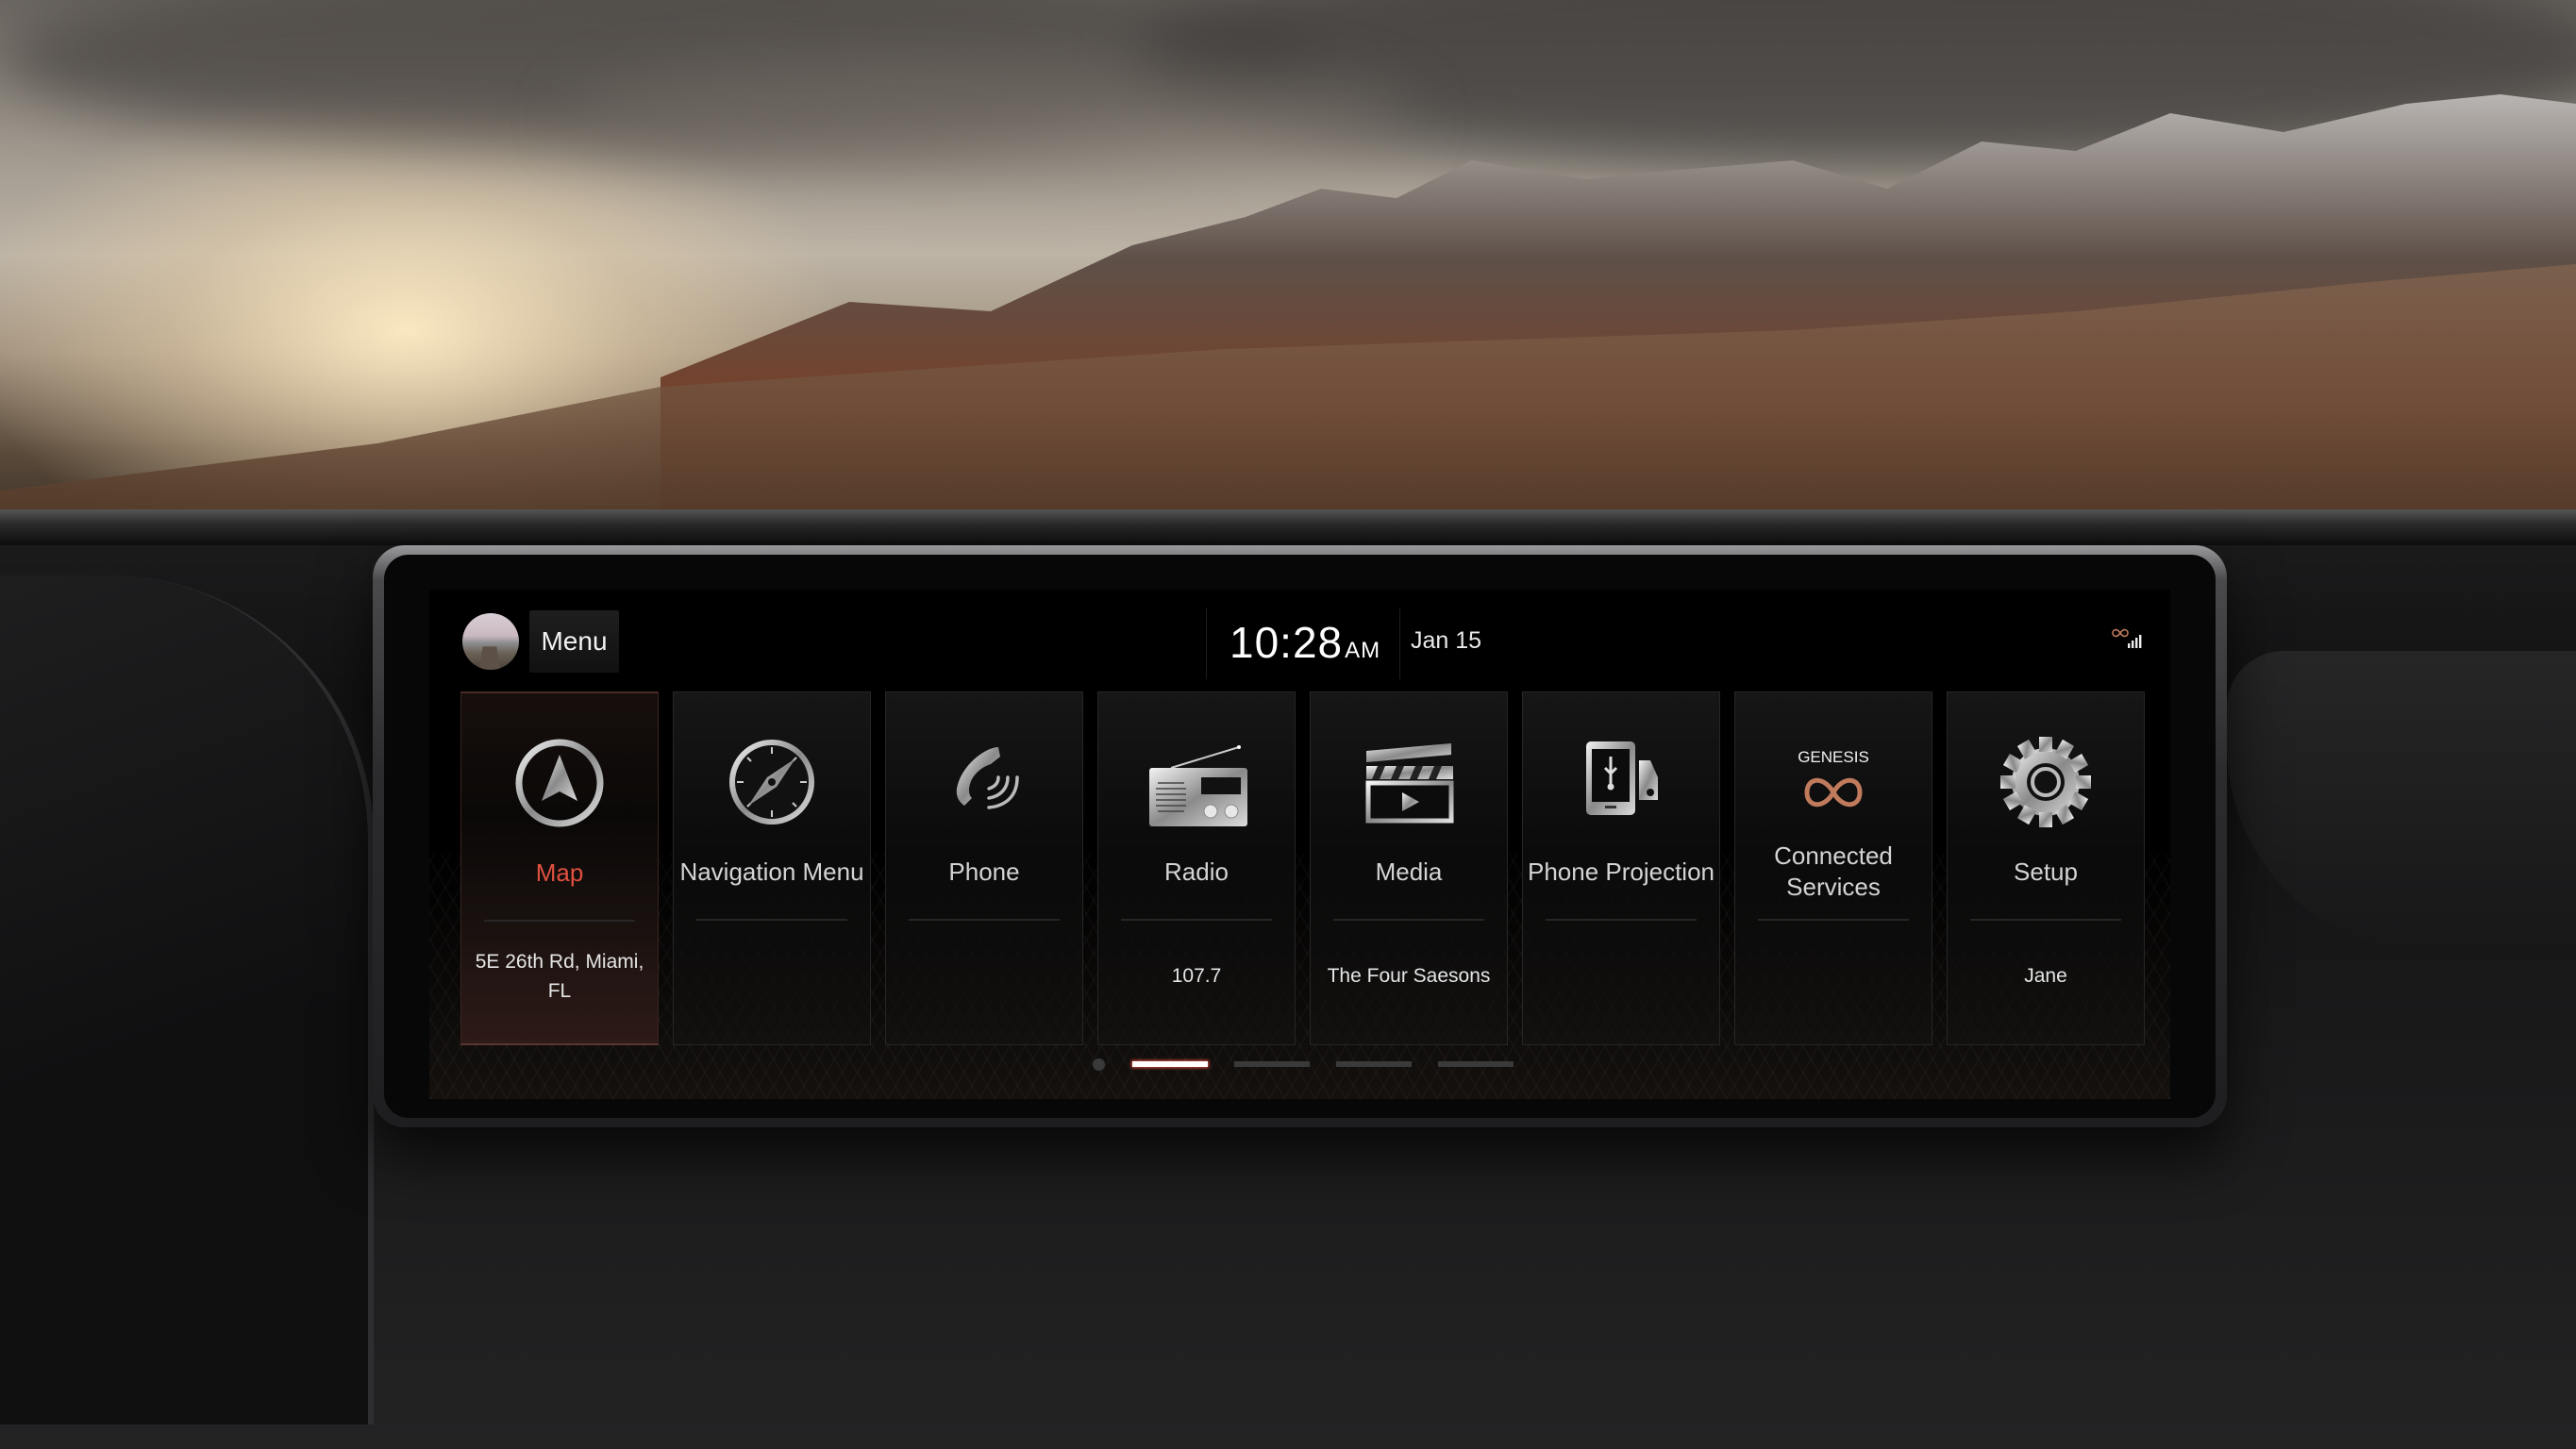 This screenshot has height=1449, width=2576. Describe the element at coordinates (187, 999) in the screenshot. I see `left-trim` at that location.